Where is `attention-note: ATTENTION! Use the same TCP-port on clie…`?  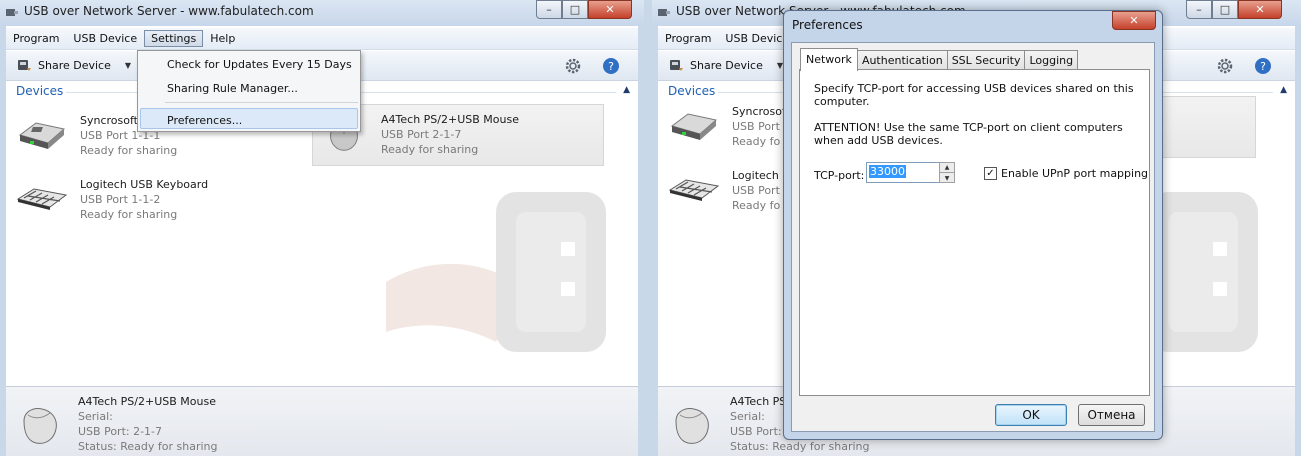
attention-note: ATTENTION! Use the same TCP-port on clie… is located at coordinates (968, 134).